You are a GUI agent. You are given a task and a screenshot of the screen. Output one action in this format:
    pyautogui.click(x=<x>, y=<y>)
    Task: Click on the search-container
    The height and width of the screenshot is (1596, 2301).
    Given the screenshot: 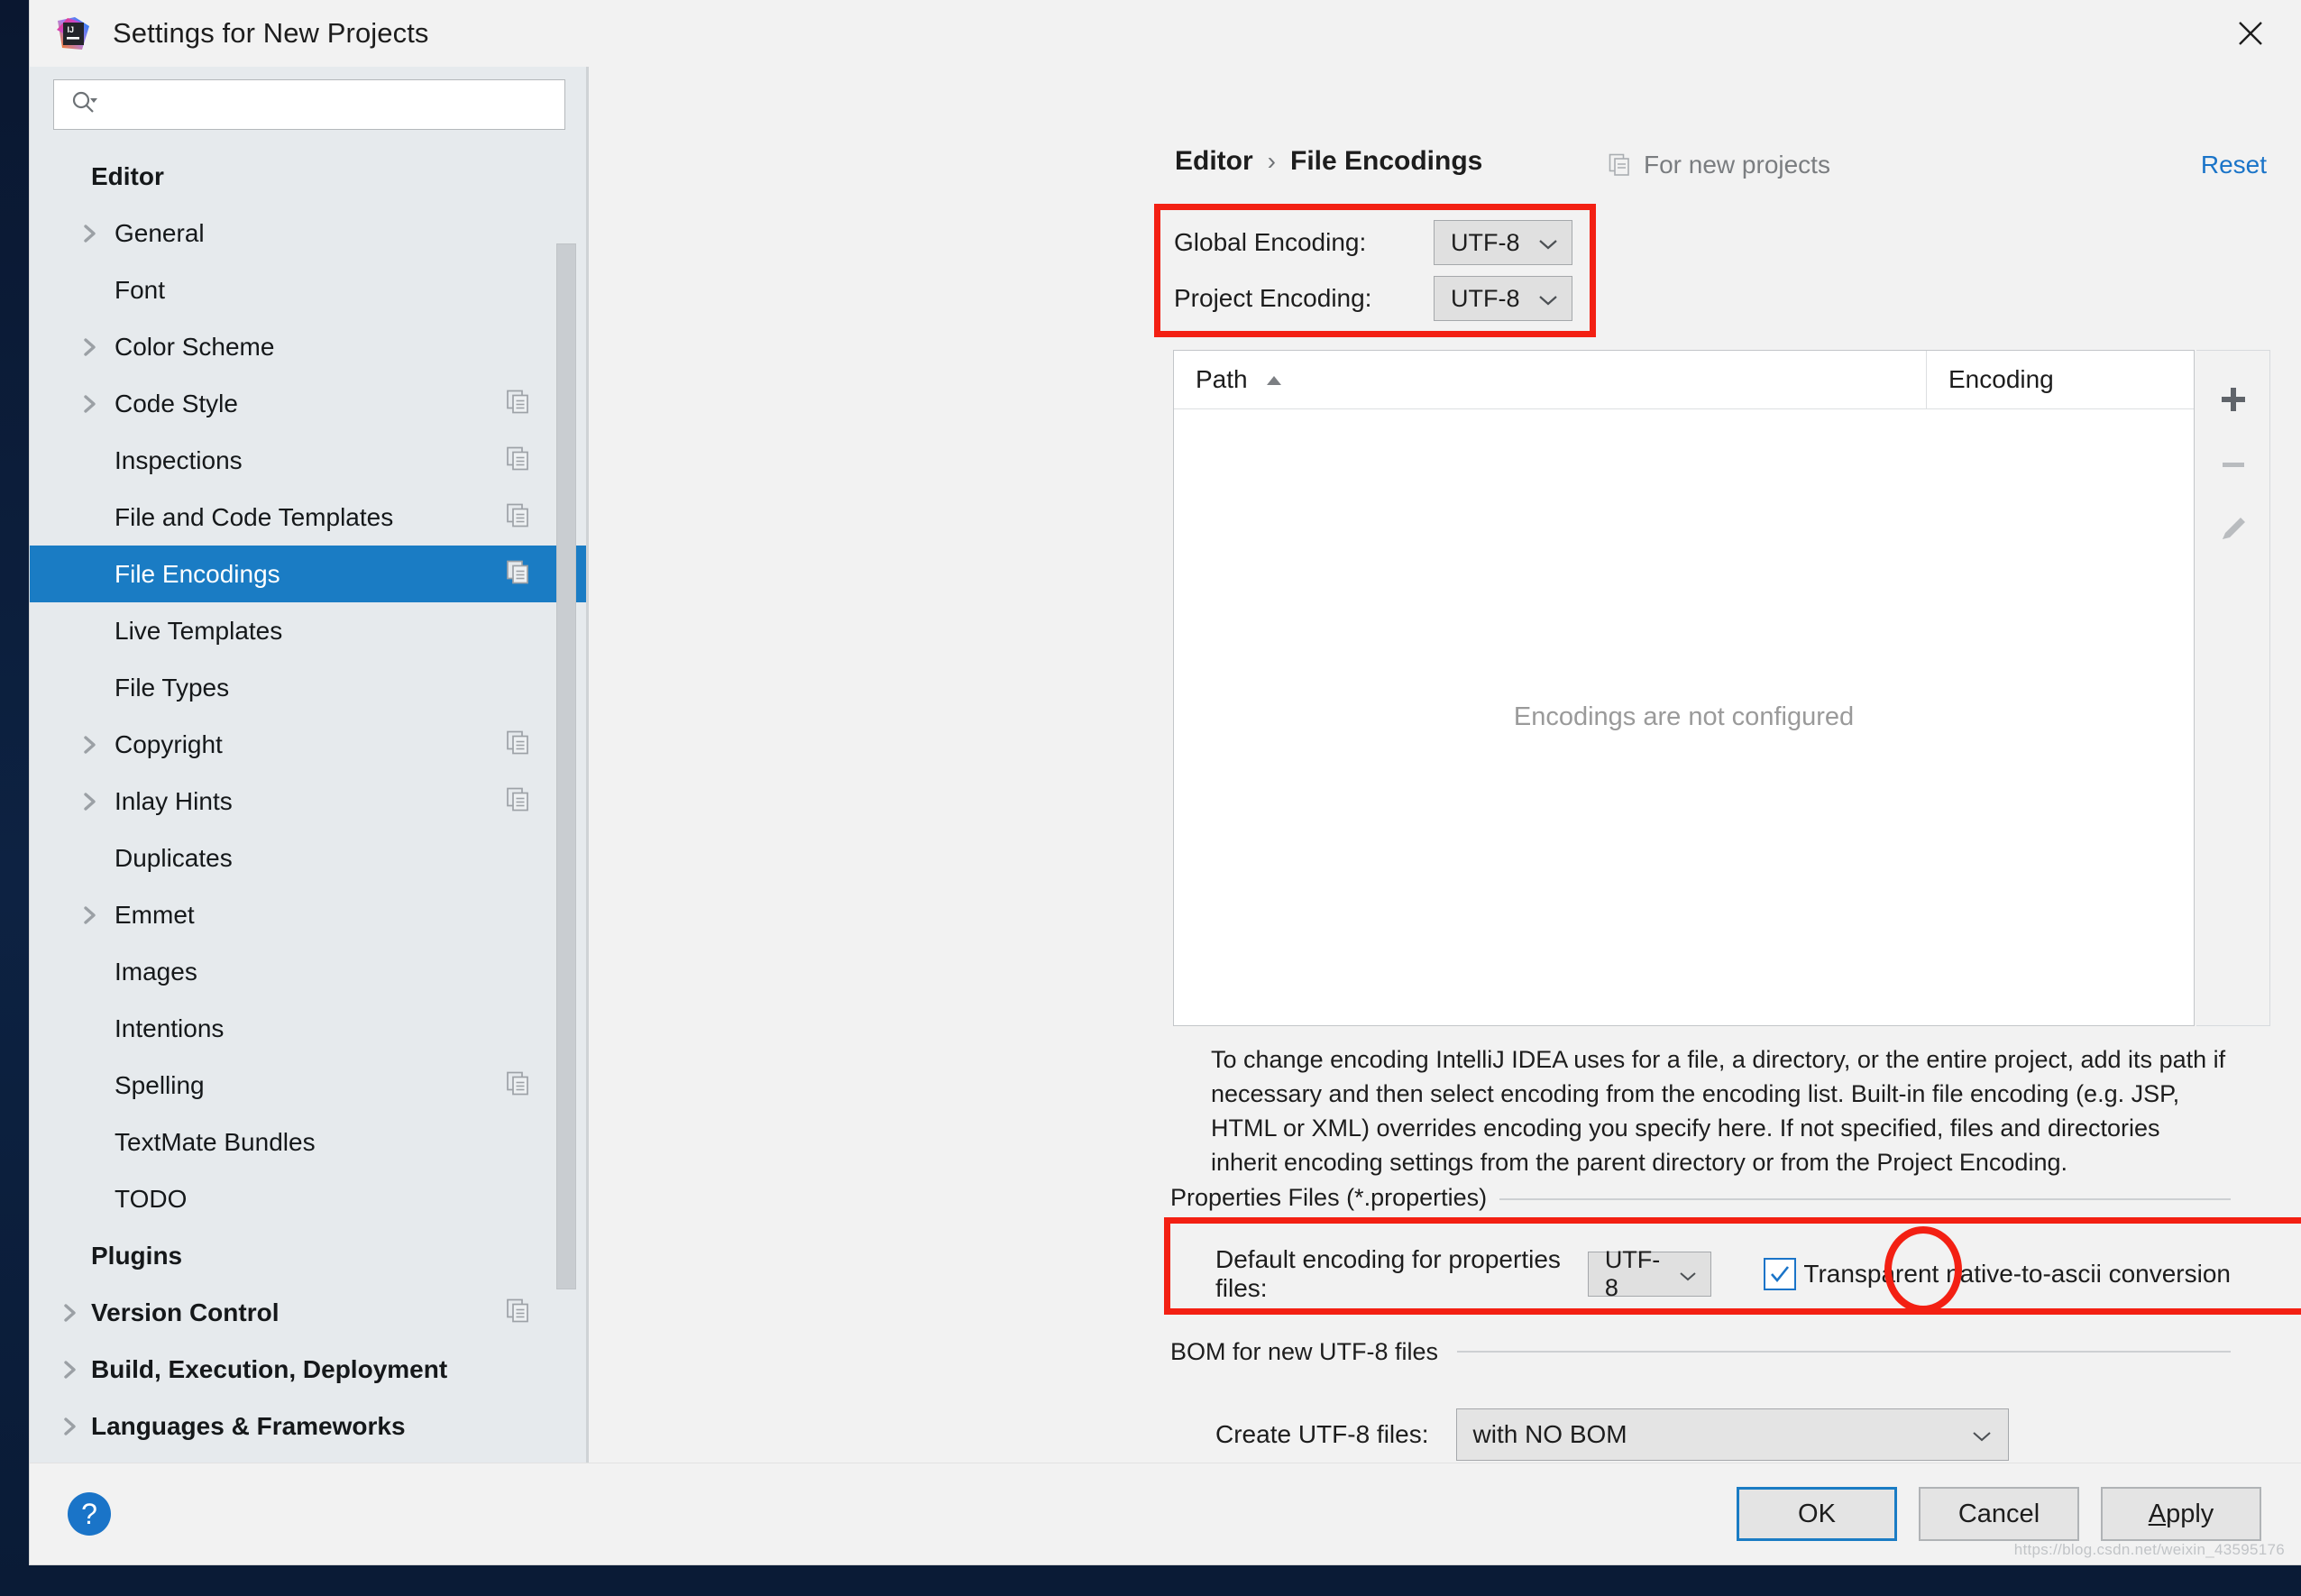 What is the action you would take?
    pyautogui.click(x=309, y=105)
    